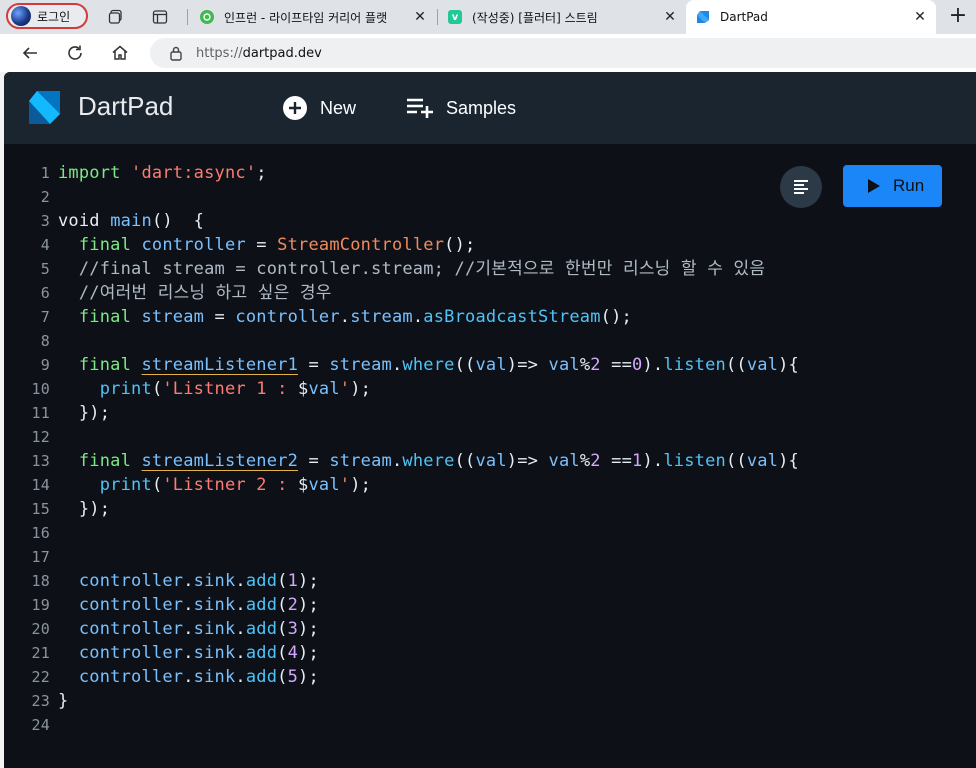  Describe the element at coordinates (892, 186) in the screenshot. I see `run-button: Run` at that location.